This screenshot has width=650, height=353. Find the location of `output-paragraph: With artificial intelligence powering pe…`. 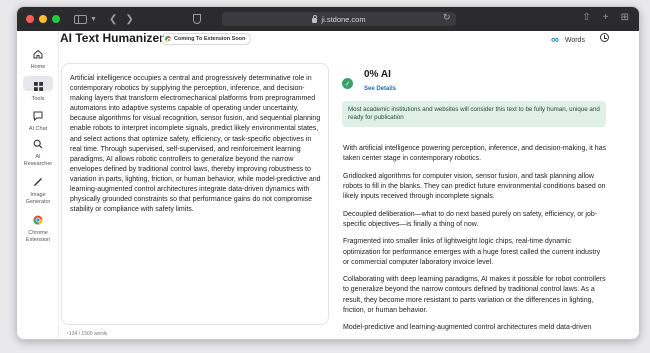

output-paragraph: With artificial intelligence powering pe… is located at coordinates (475, 154).